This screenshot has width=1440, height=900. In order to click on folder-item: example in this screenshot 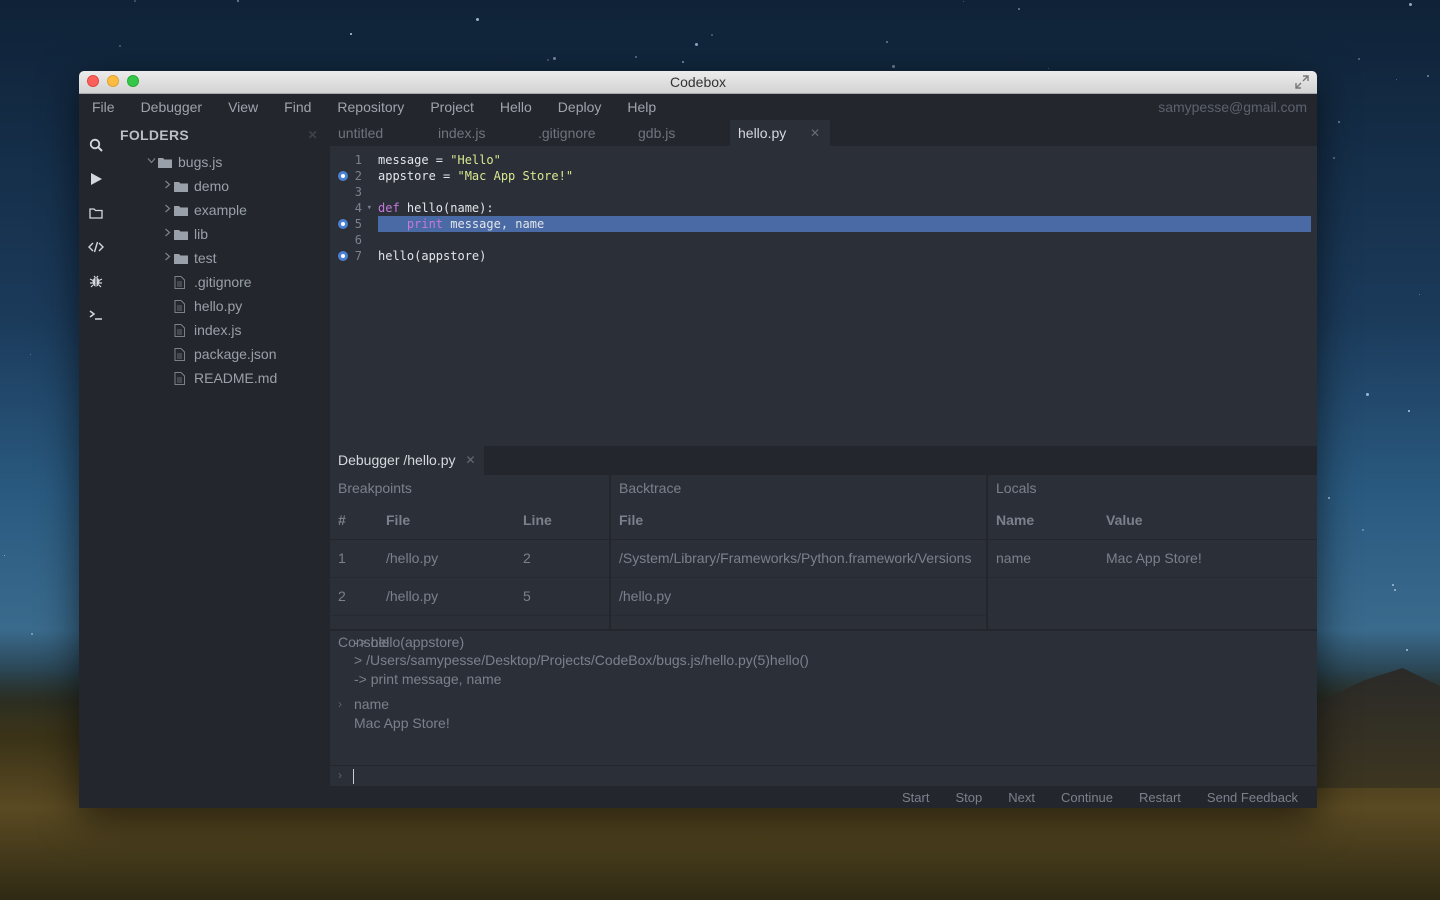, I will do `click(221, 210)`.